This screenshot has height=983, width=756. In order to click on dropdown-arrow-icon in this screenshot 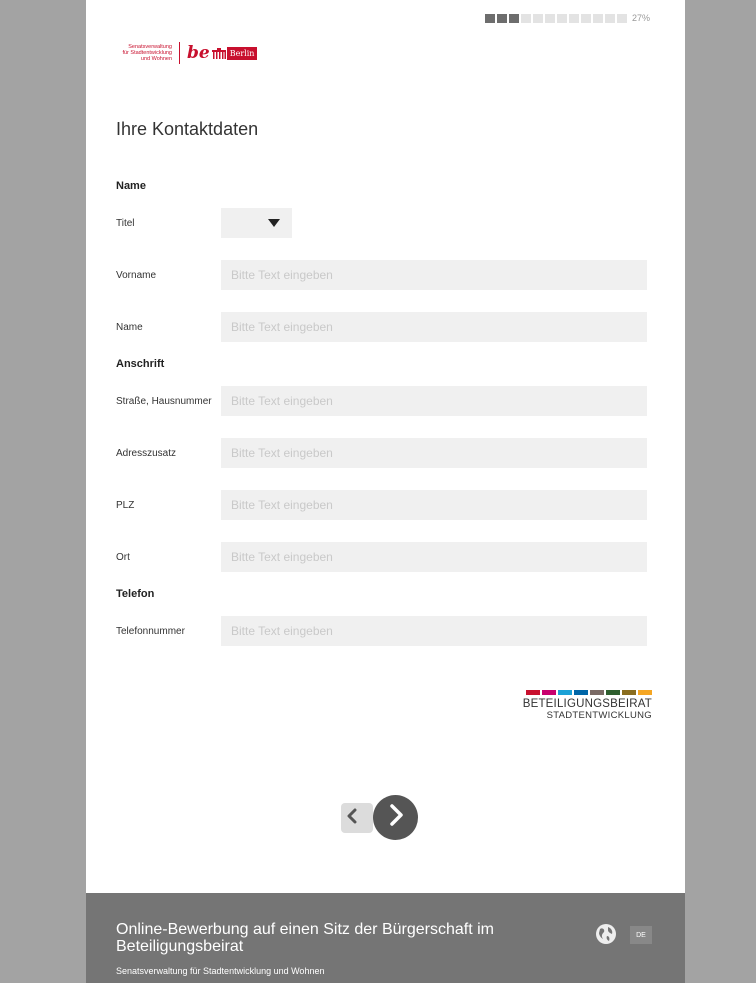, I will do `click(274, 223)`.